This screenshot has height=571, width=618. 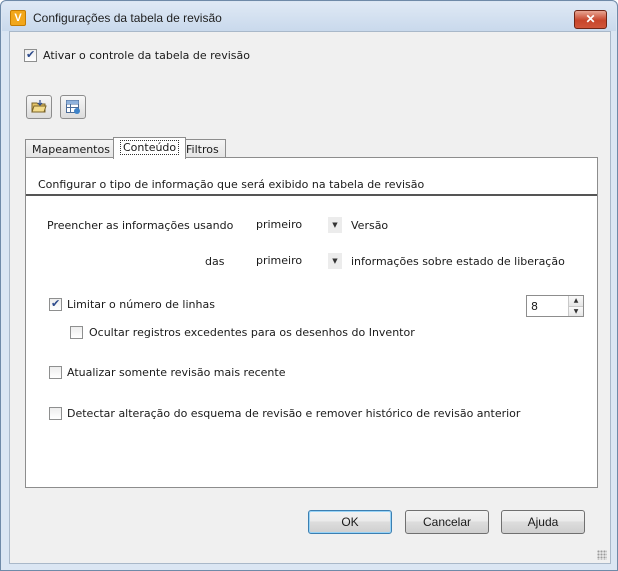 What do you see at coordinates (447, 522) in the screenshot?
I see `cancel-button: Cancelar` at bounding box center [447, 522].